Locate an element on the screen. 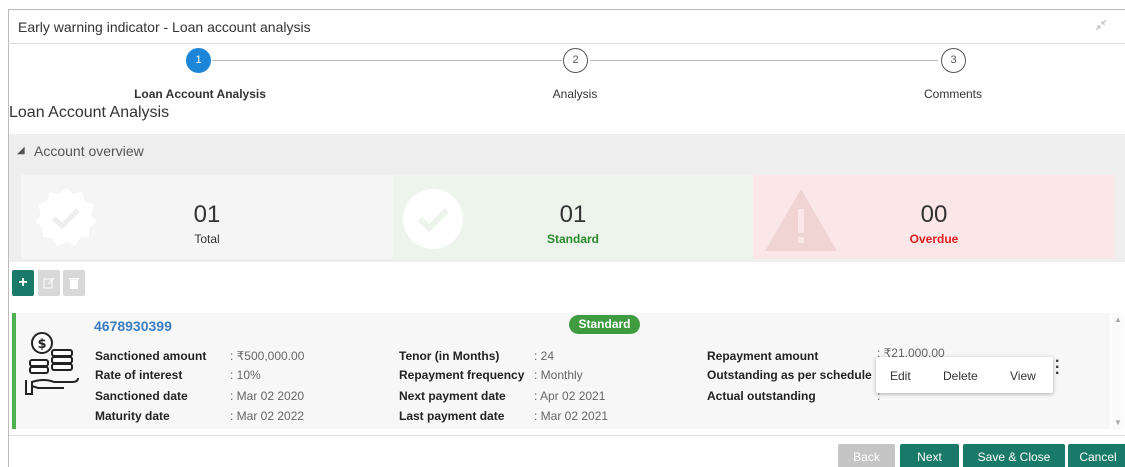 This screenshot has width=1125, height=467. field-label: Repayment frequency is located at coordinates (462, 375).